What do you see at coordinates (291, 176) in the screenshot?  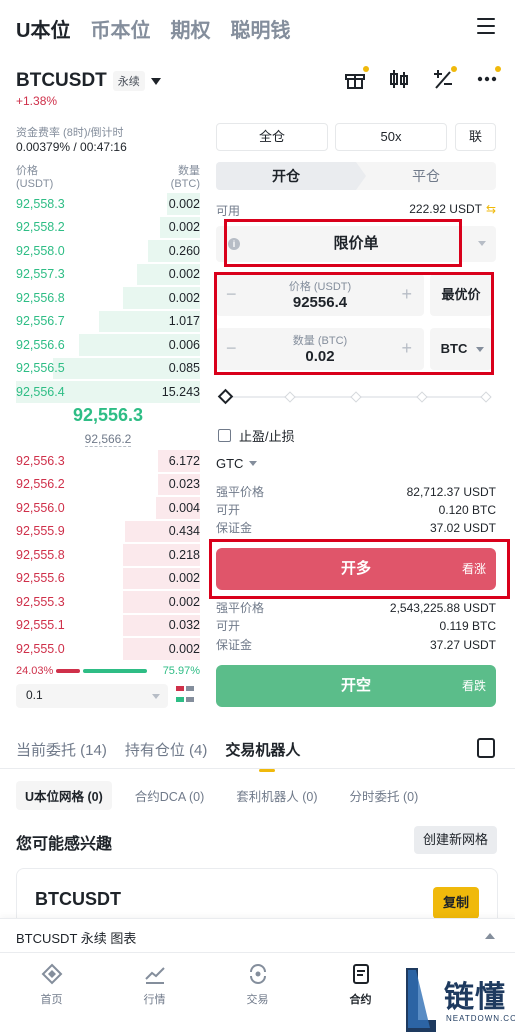 I see `tab-open: 开仓` at bounding box center [291, 176].